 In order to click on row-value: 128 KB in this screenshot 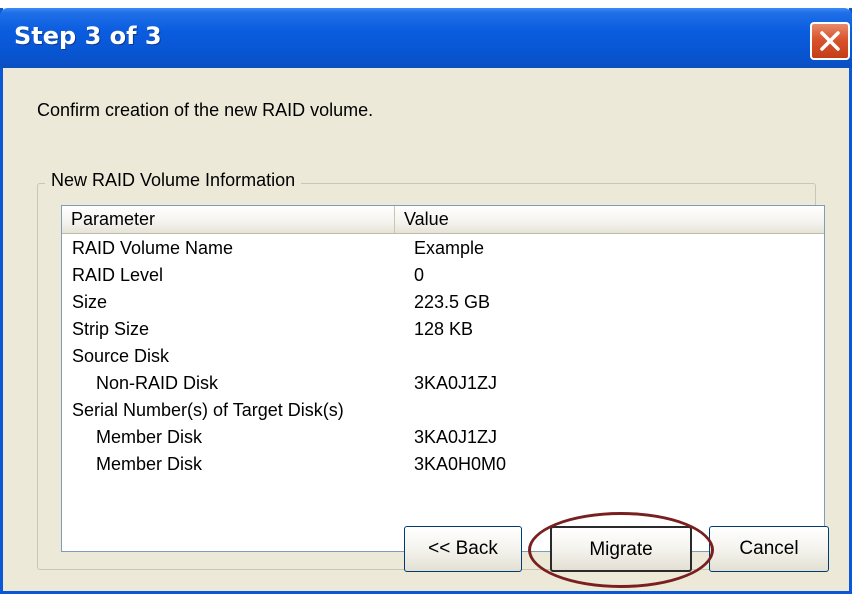, I will do `click(444, 329)`.